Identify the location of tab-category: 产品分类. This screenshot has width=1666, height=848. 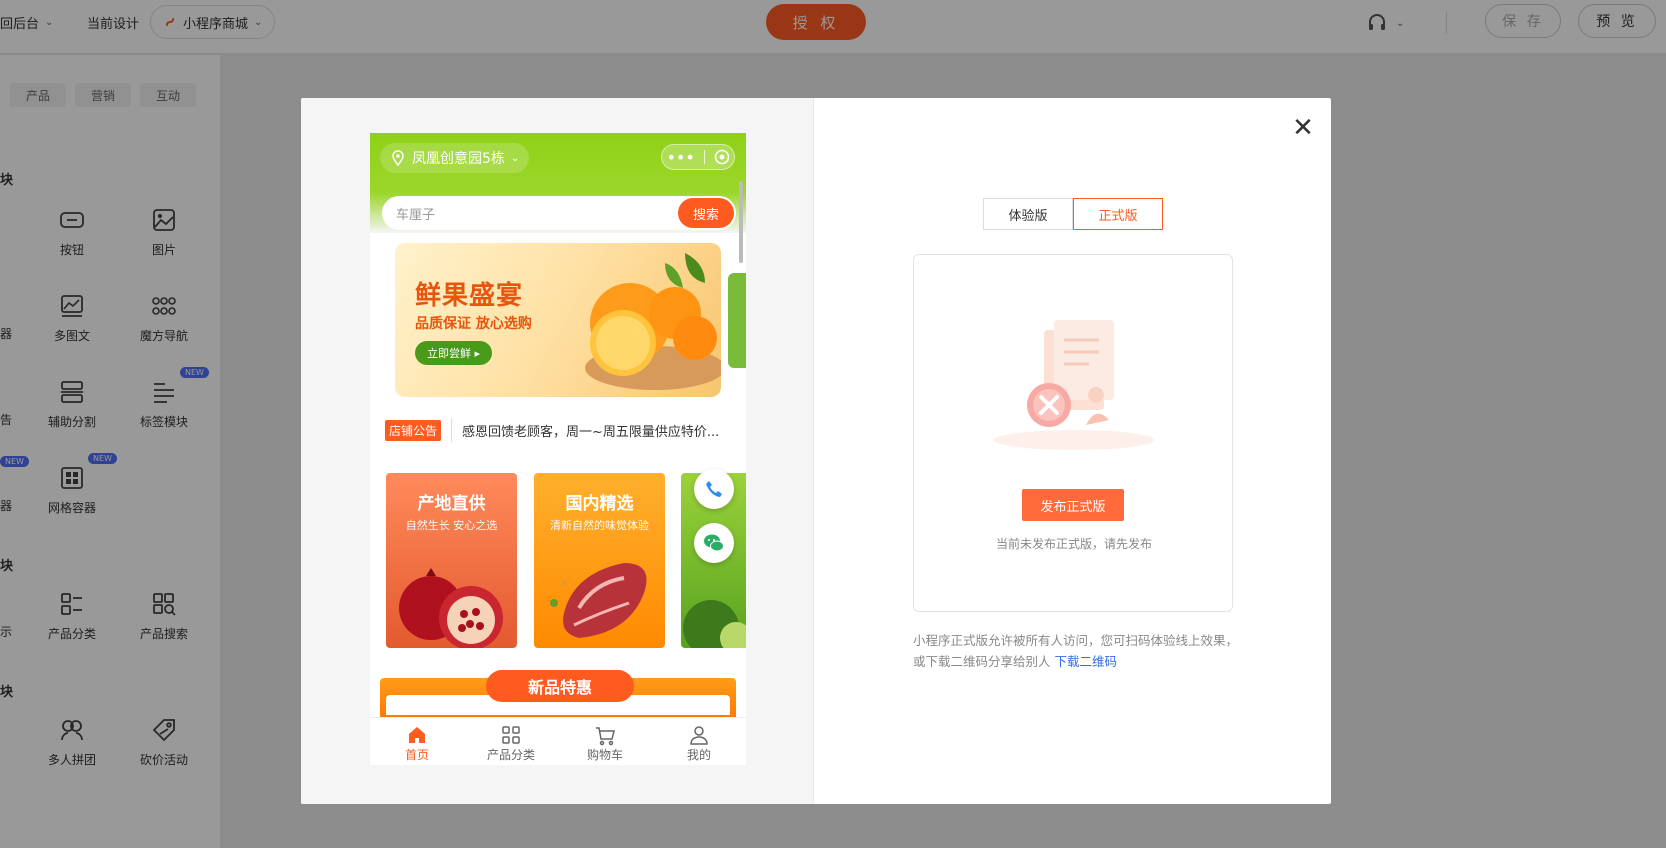
(511, 741).